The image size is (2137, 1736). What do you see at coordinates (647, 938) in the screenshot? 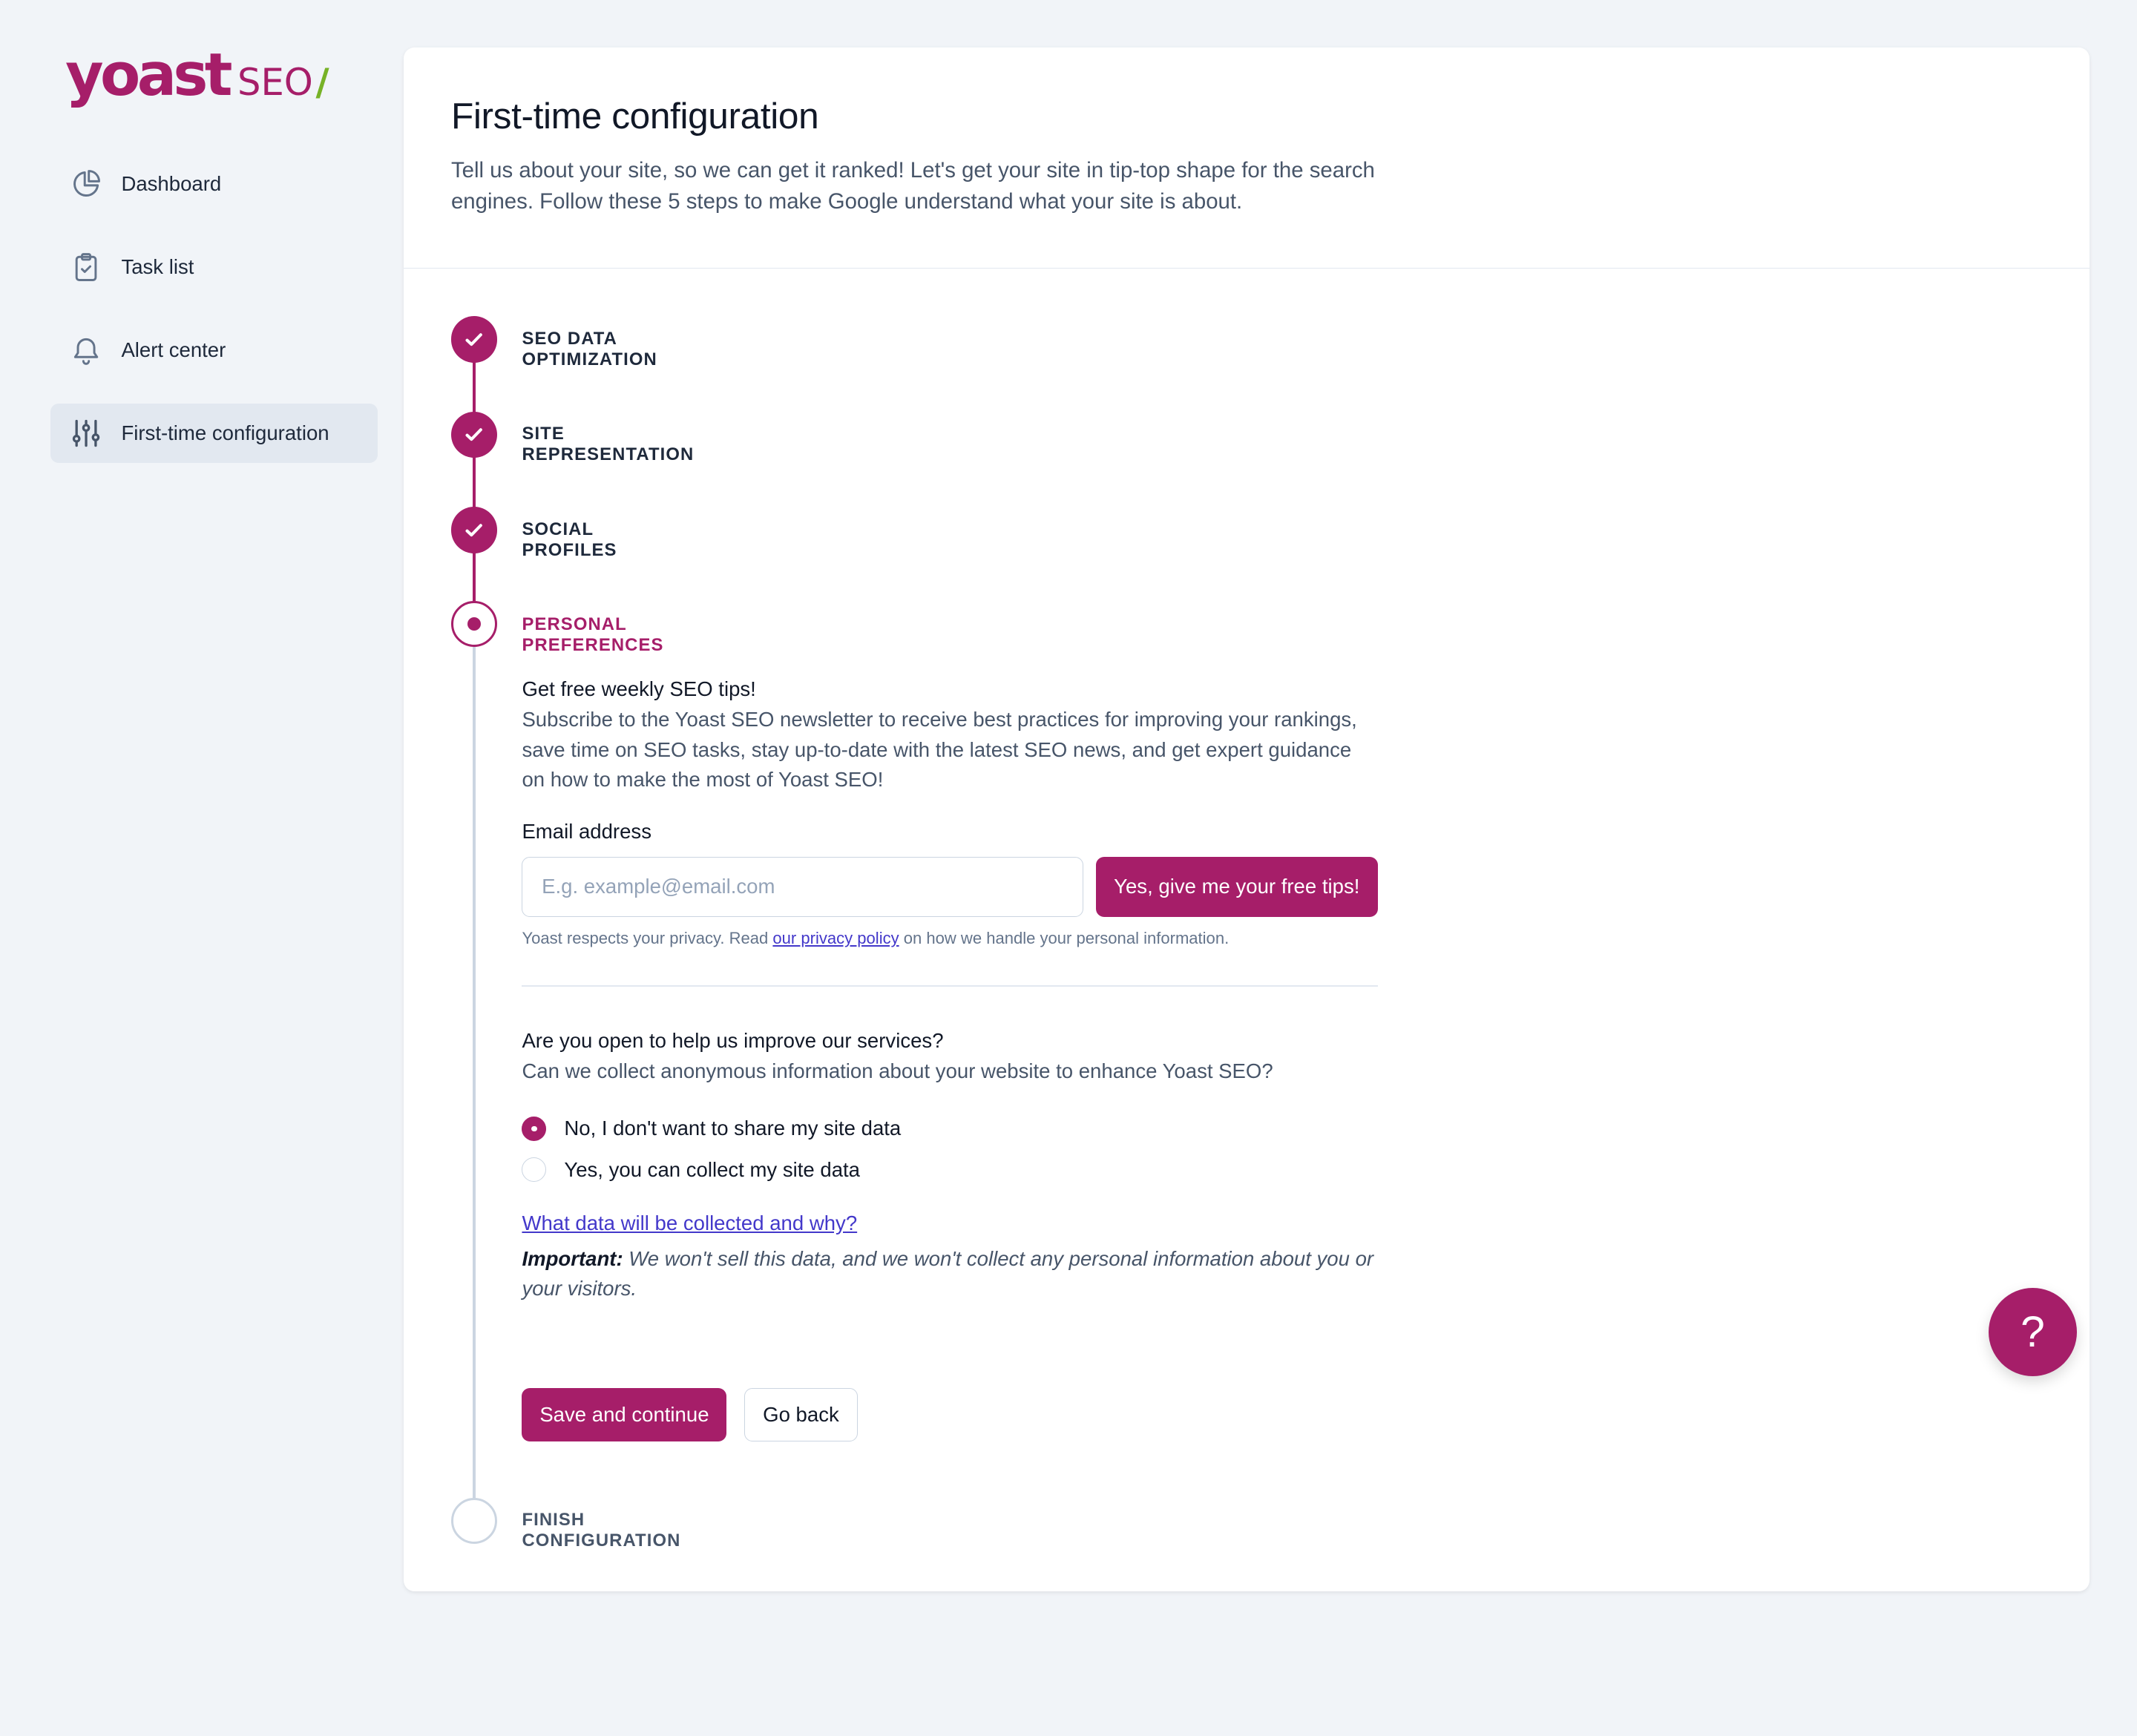
I see `privacy-text: Yoast respects your privacy. Read` at bounding box center [647, 938].